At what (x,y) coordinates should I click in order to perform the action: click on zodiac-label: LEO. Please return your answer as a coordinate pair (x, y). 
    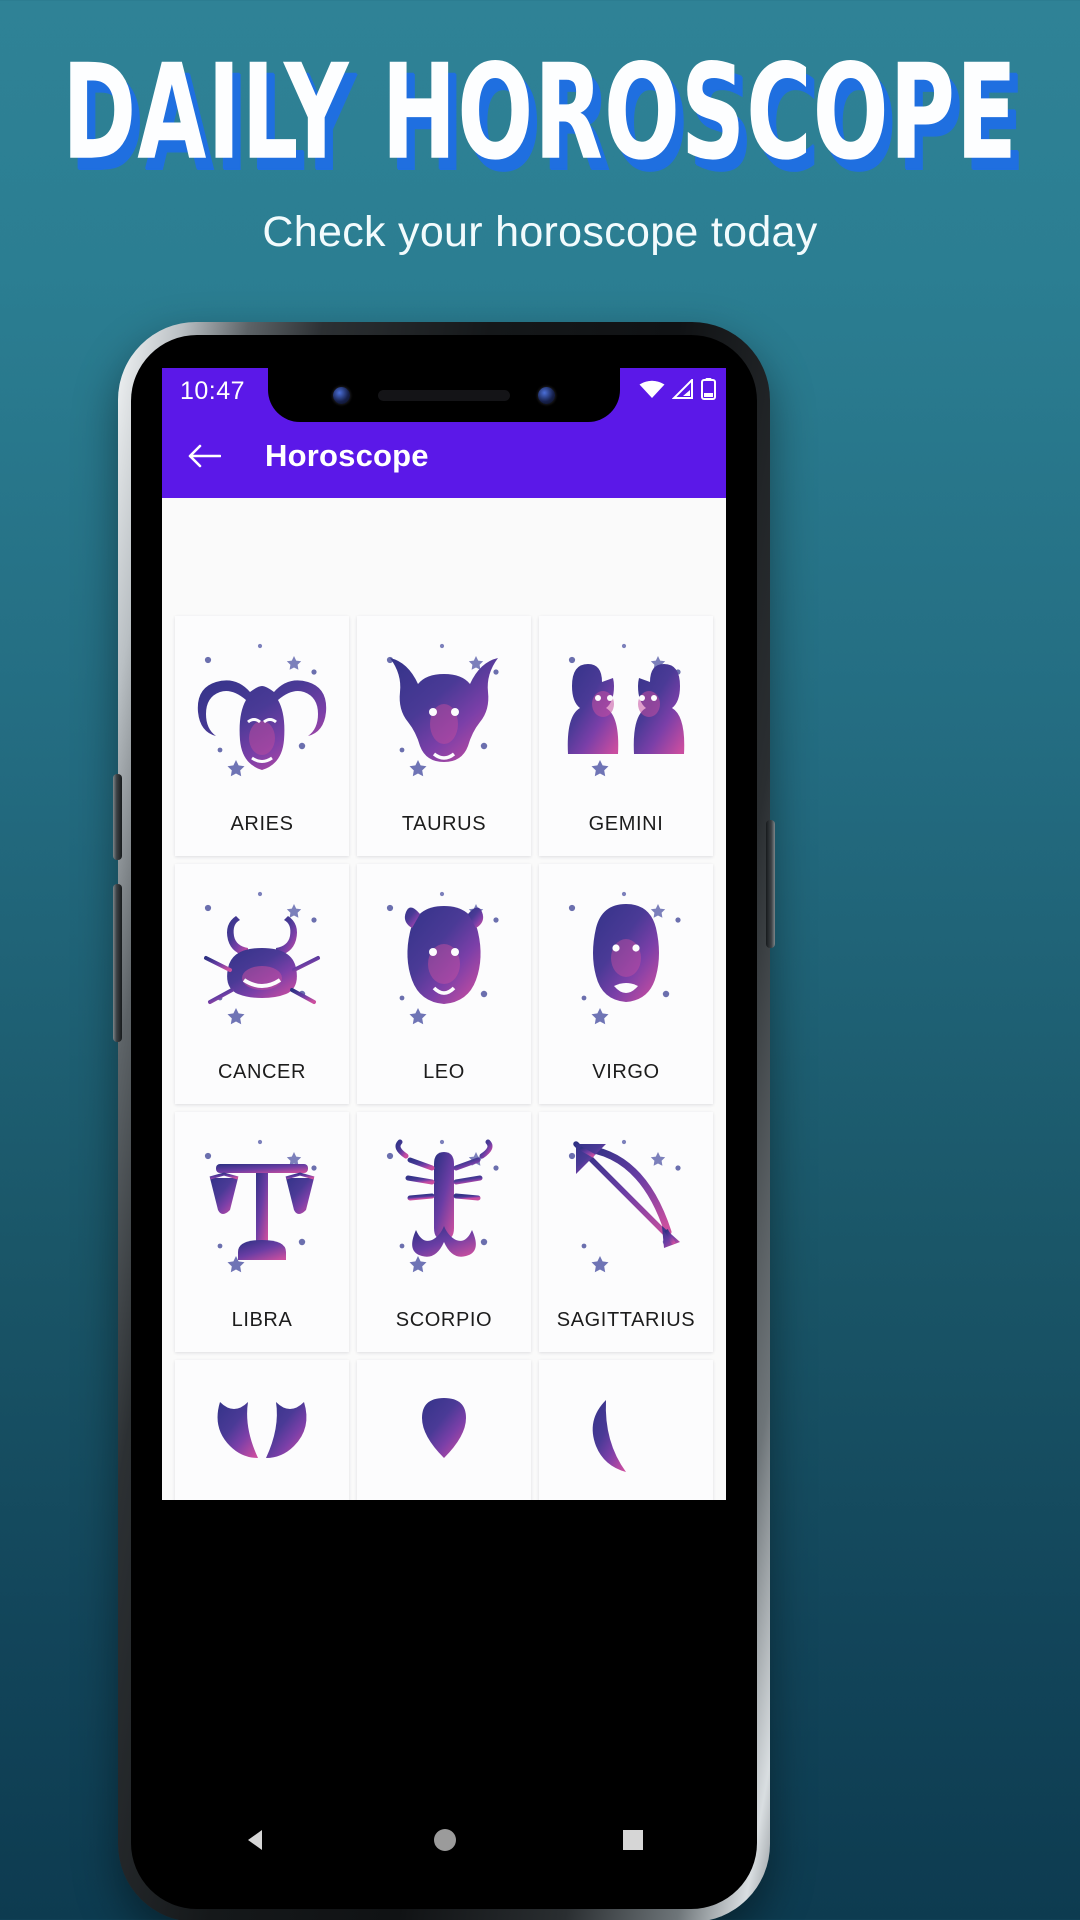
    Looking at the image, I should click on (444, 1072).